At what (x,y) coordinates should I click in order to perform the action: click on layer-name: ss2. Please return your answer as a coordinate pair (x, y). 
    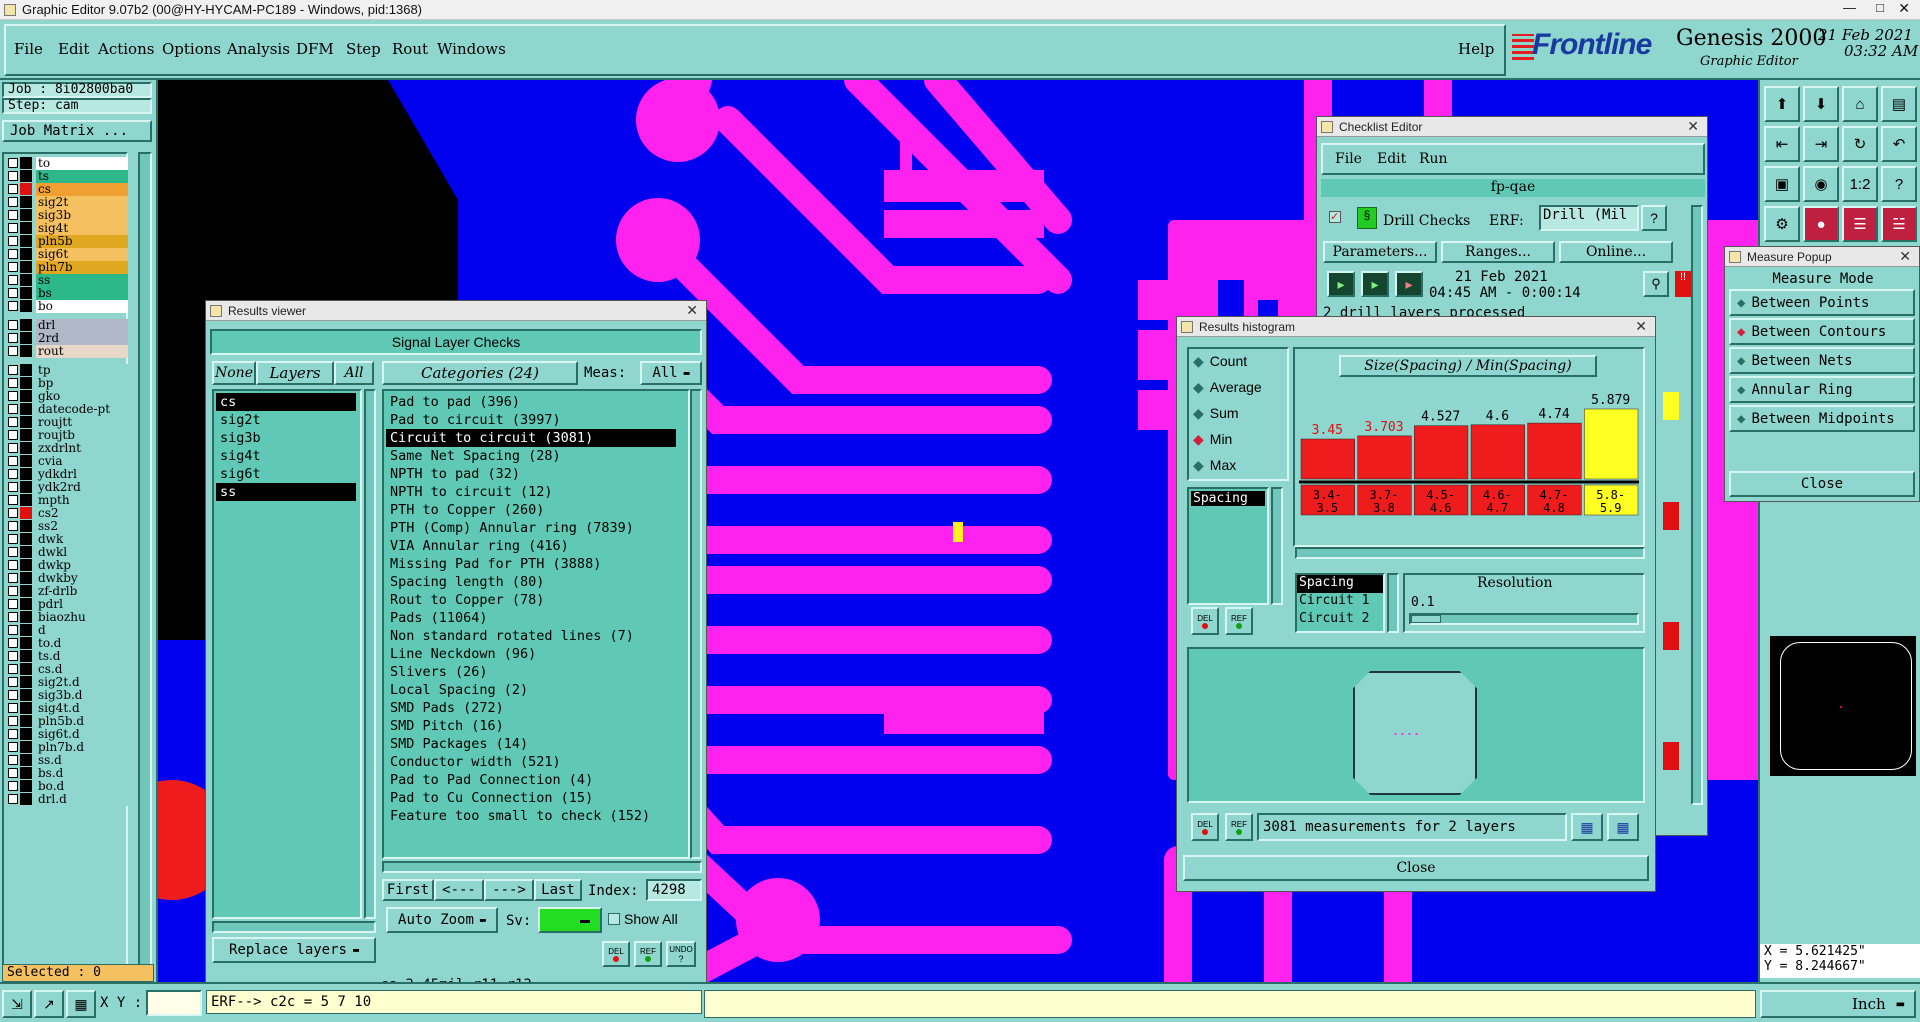
    Looking at the image, I should click on (82, 526).